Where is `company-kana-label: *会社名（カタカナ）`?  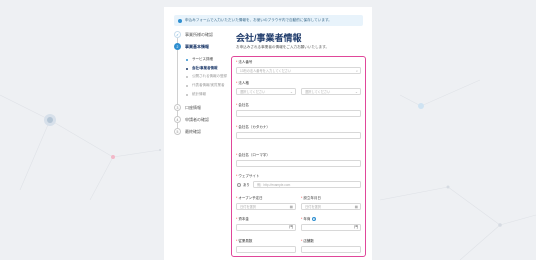 company-kana-label: *会社名（カタカナ） is located at coordinates (253, 127).